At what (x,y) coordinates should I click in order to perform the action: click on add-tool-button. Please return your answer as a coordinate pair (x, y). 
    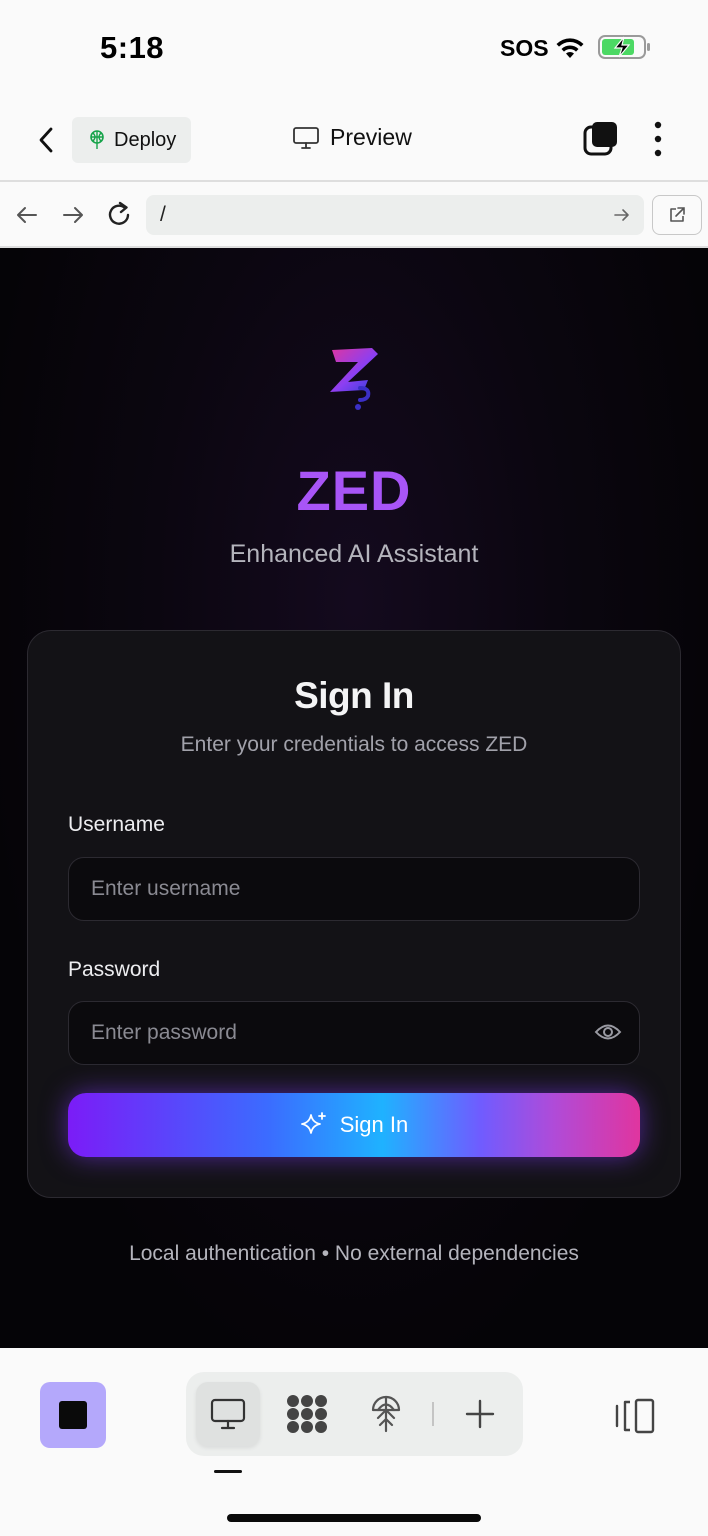
    Looking at the image, I should click on (480, 1414).